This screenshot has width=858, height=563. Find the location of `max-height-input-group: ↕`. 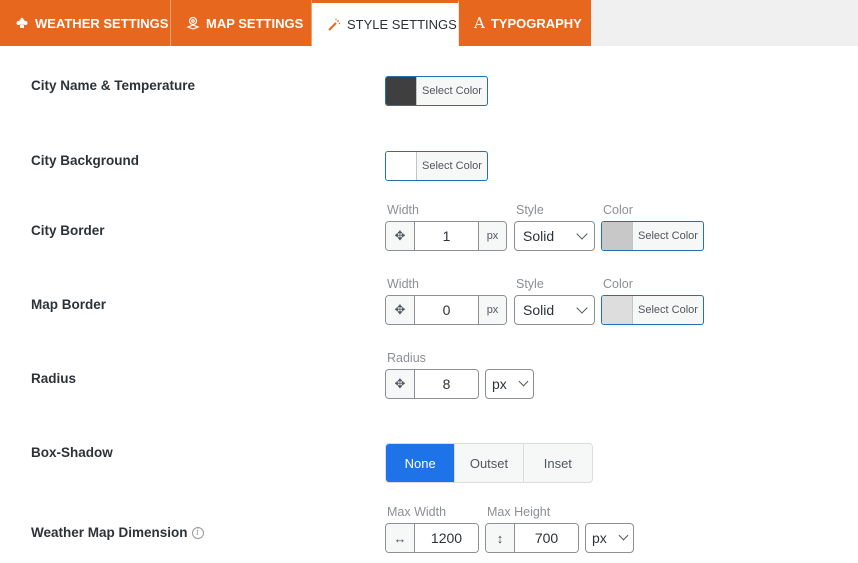

max-height-input-group: ↕ is located at coordinates (532, 538).